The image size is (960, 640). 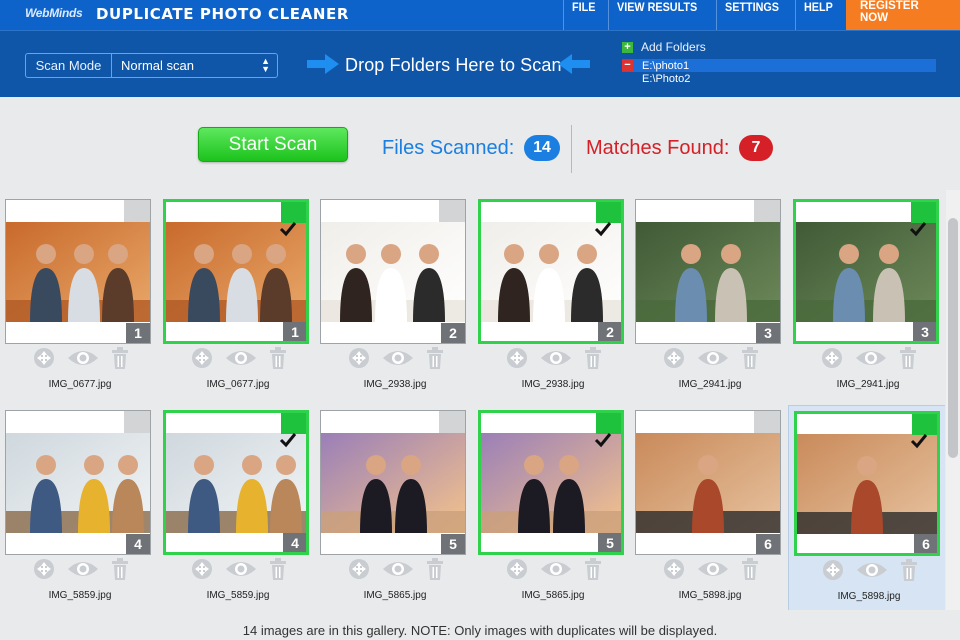 I want to click on photo-filename: IMG_5859.jpg, so click(x=238, y=595).